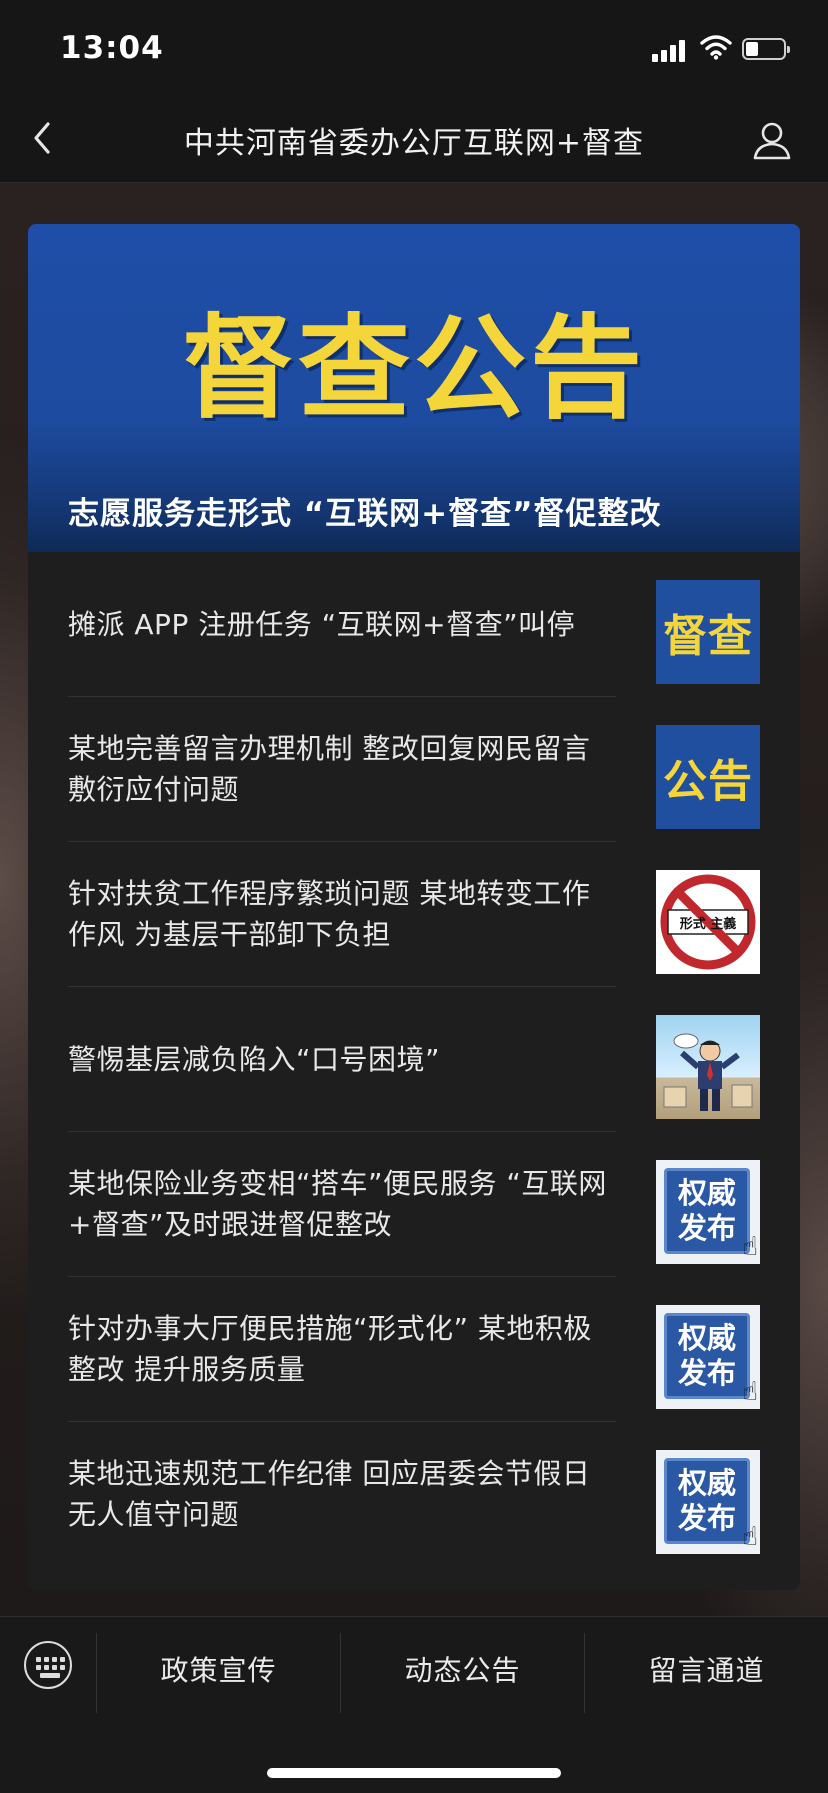 The image size is (828, 1793). I want to click on no-formalism-icon: 形式 主義, so click(708, 922).